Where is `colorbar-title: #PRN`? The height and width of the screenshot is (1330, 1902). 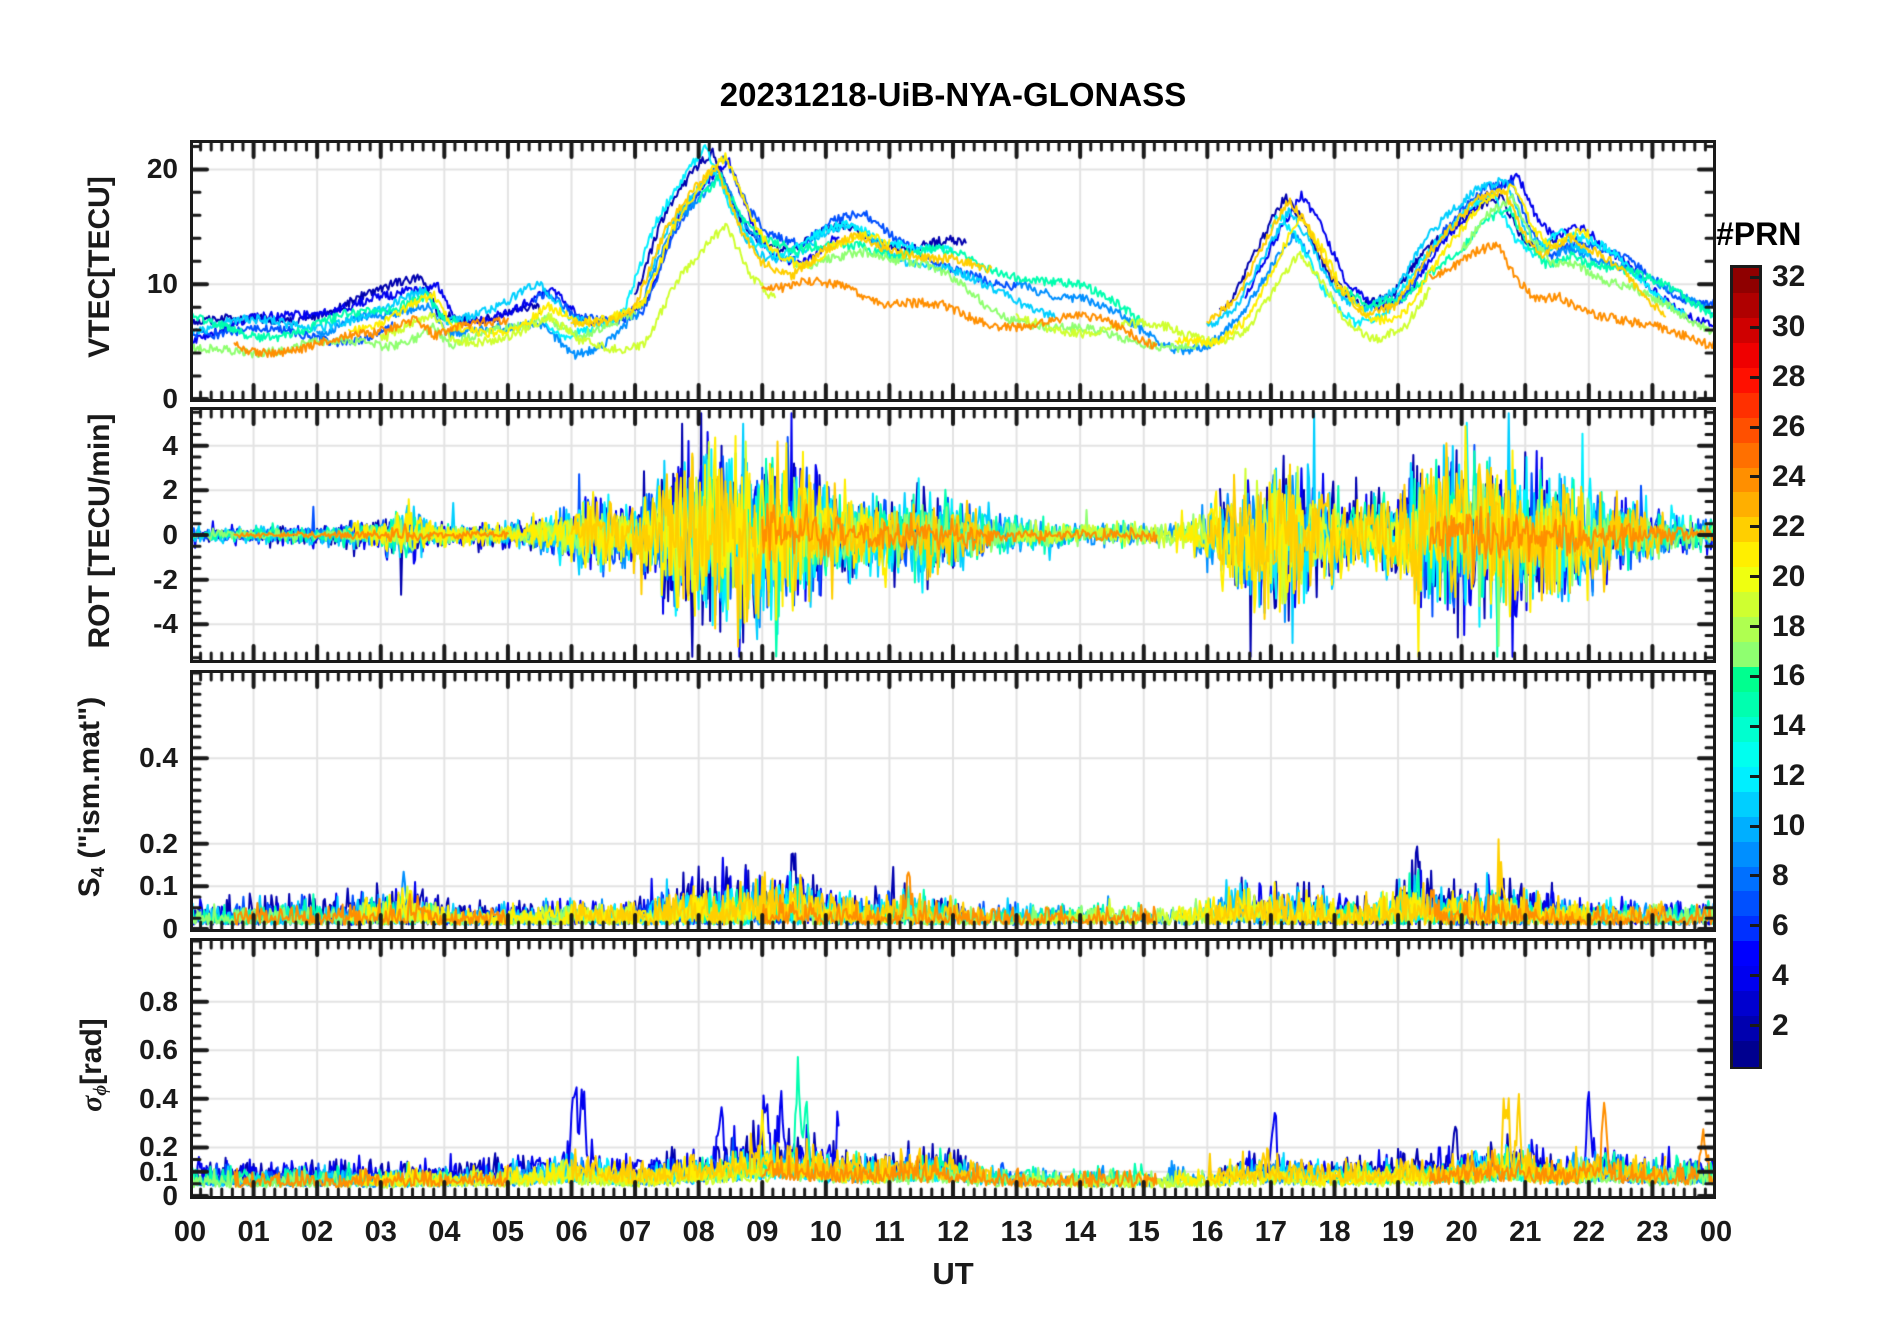 colorbar-title: #PRN is located at coordinates (1759, 234).